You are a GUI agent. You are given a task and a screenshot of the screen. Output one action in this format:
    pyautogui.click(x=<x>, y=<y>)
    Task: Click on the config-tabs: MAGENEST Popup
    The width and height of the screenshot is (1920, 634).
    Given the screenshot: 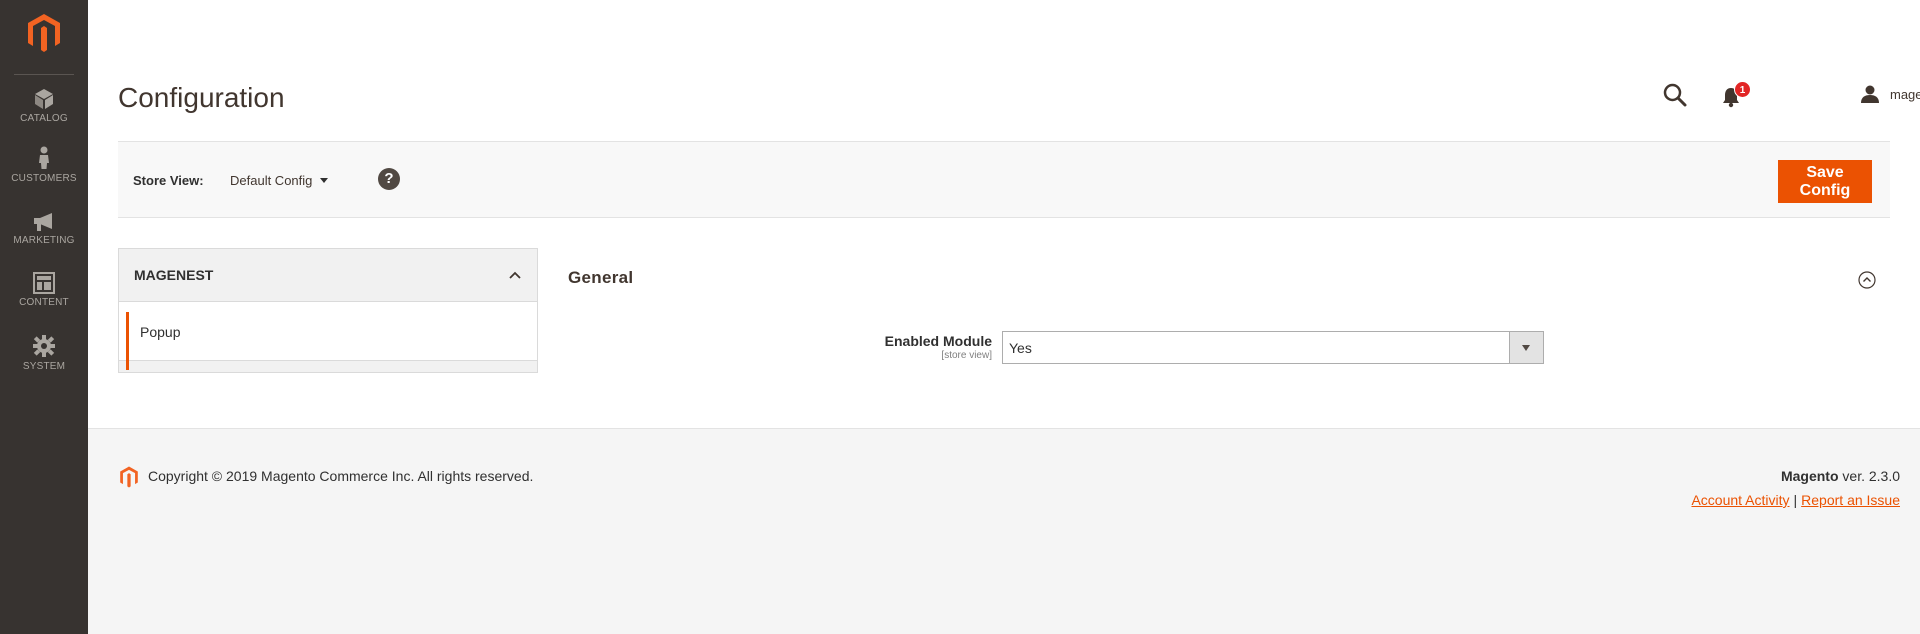 What is the action you would take?
    pyautogui.click(x=328, y=310)
    